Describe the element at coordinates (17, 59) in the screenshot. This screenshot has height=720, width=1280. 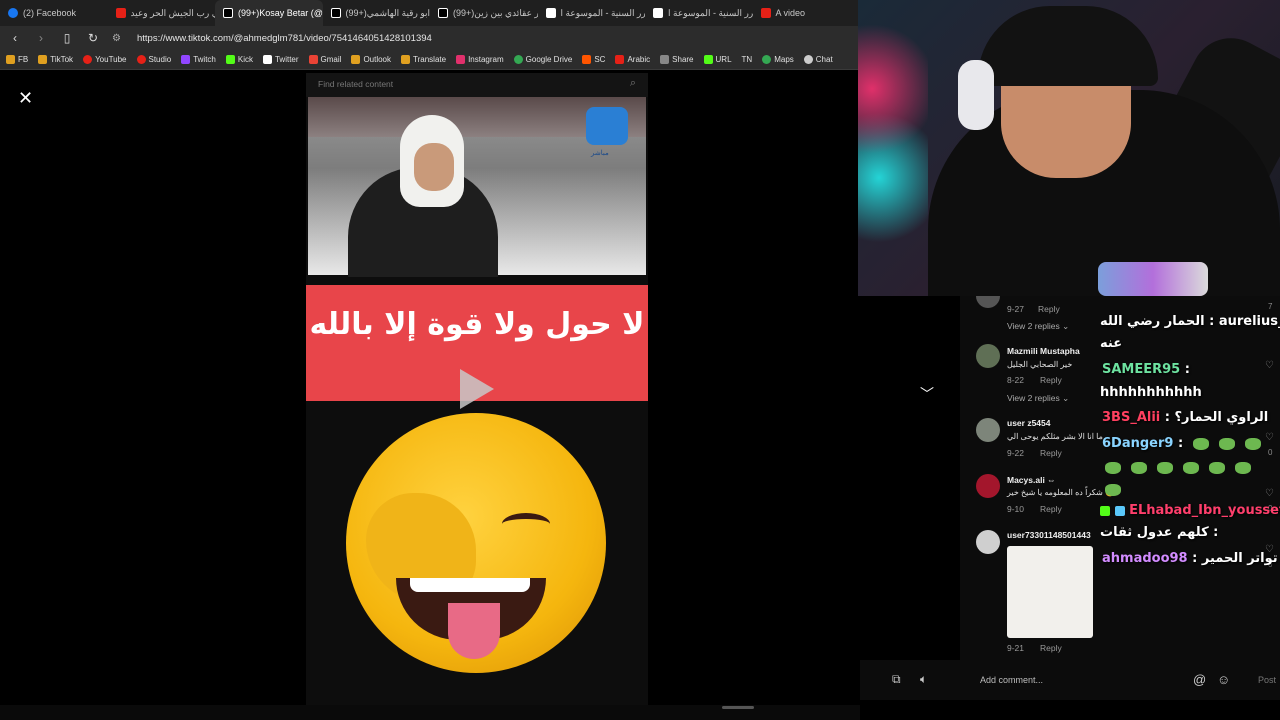
I see `bookmark-fb: FB` at that location.